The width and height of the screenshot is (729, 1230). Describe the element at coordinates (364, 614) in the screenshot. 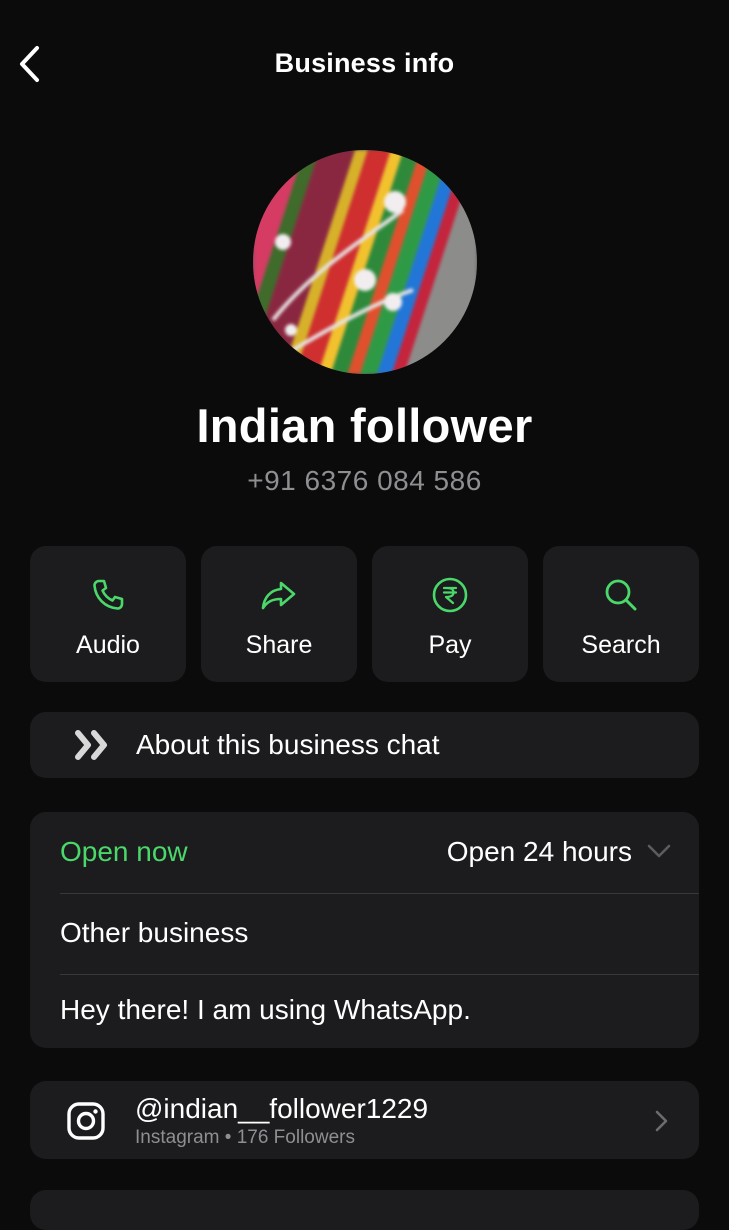

I see `action-buttons: Audio Share Pay Search` at that location.